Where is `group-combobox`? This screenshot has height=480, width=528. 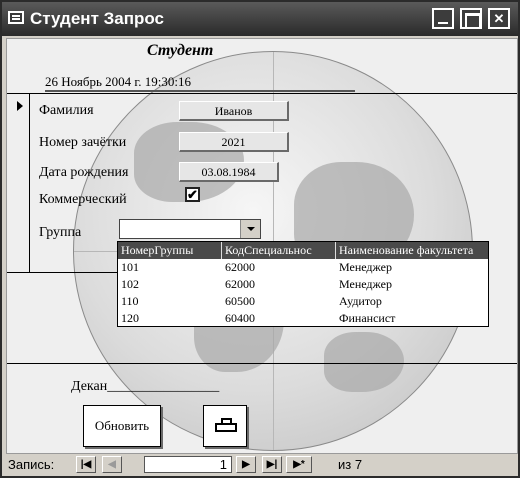 group-combobox is located at coordinates (190, 229).